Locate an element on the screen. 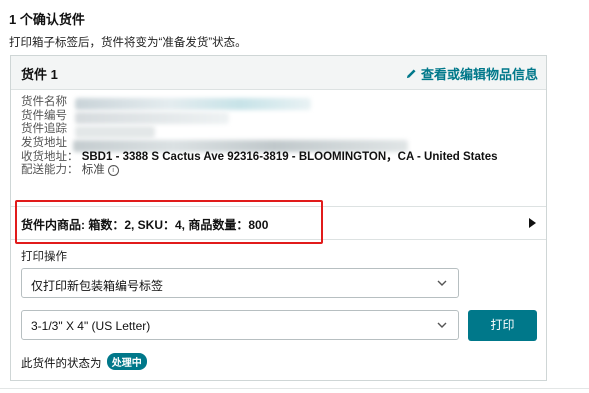 This screenshot has width=589, height=393. page-subtext: 打印箱子标签后，货件将变为“准备发货”状态。 is located at coordinates (128, 43).